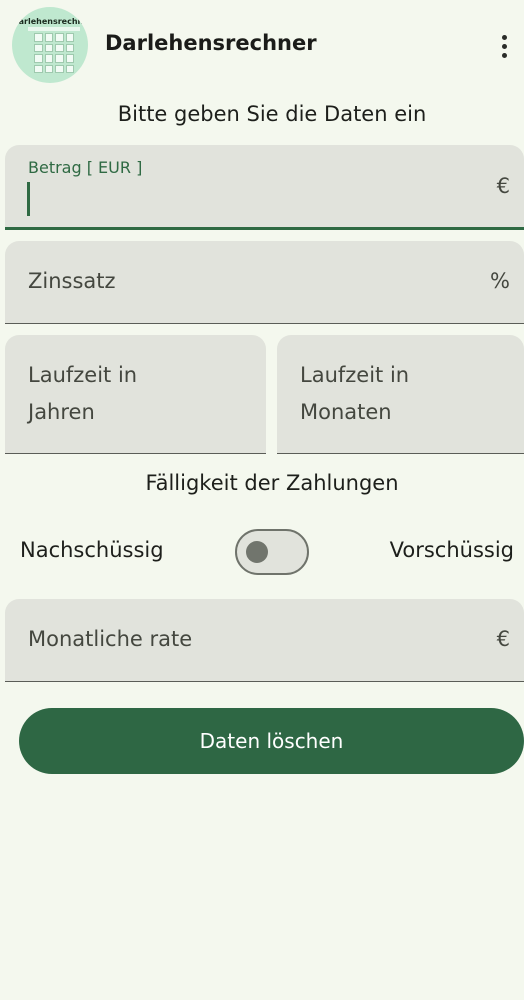  I want to click on advance-option-label: Vorschüssig, so click(451, 550).